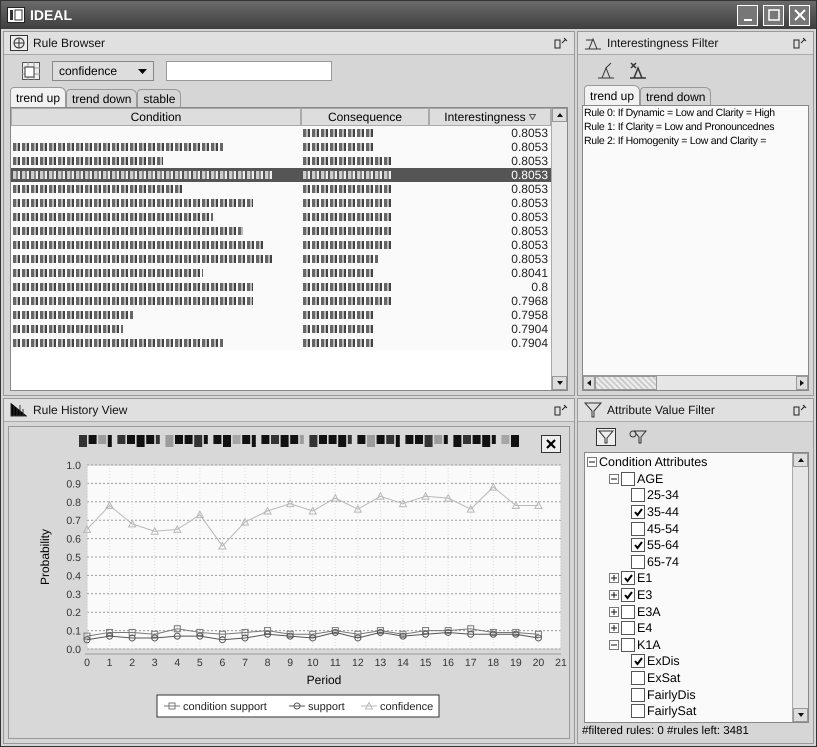 This screenshot has width=817, height=747. What do you see at coordinates (132, 663) in the screenshot?
I see `x-tick-label: 2` at bounding box center [132, 663].